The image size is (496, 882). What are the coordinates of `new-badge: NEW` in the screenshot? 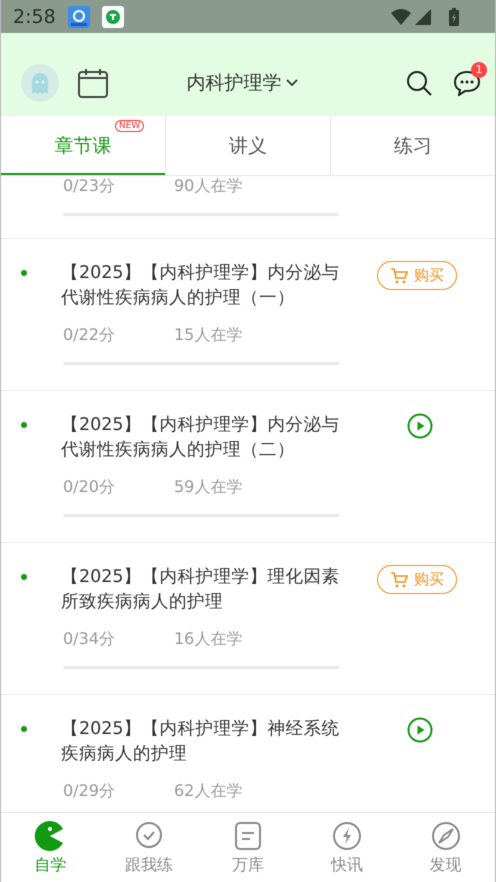 It's located at (129, 126).